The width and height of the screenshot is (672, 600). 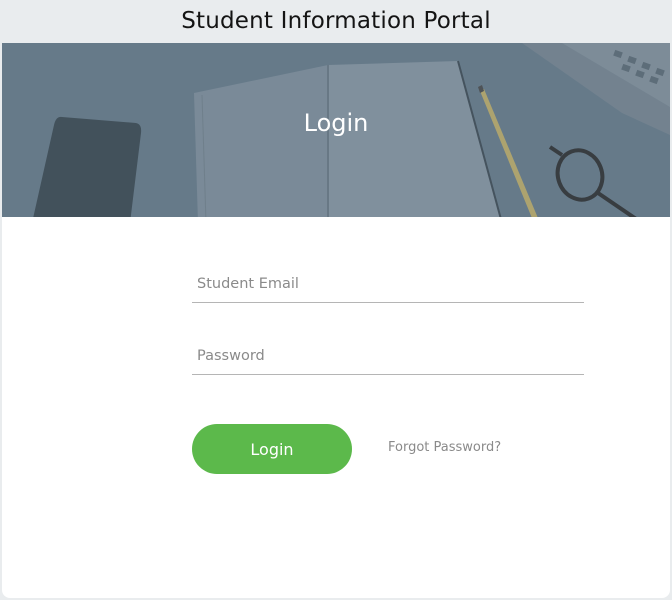 I want to click on login-heading: Login, so click(x=336, y=123).